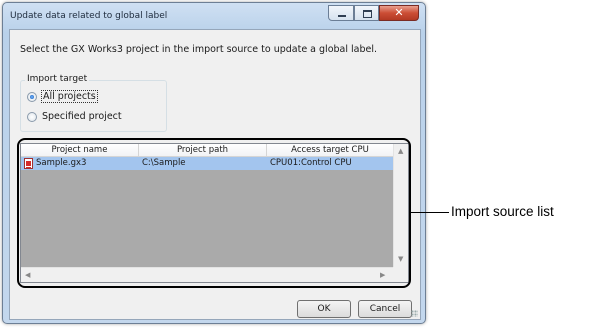 The width and height of the screenshot is (596, 329). Describe the element at coordinates (89, 16) in the screenshot. I see `dialog-title: Update data related to global label` at that location.